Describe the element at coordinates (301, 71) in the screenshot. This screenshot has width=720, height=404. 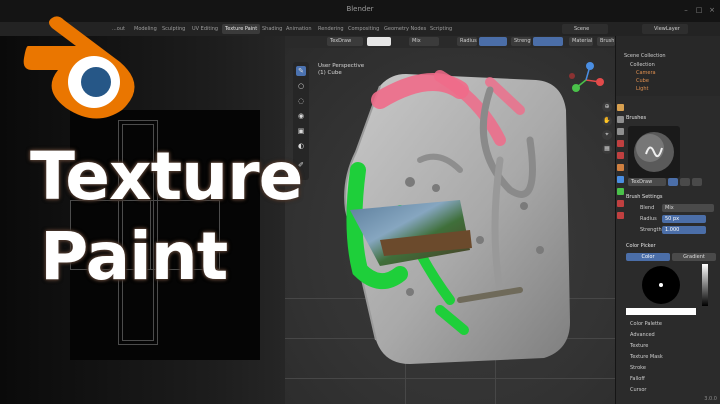
I see `draw-tool-icon: ✎` at that location.